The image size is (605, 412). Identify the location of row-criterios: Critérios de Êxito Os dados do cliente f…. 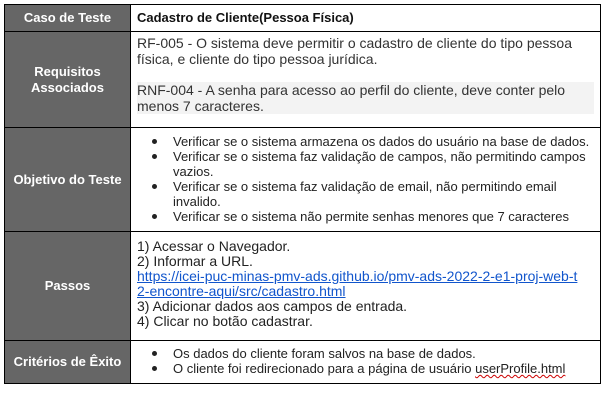
(302, 362).